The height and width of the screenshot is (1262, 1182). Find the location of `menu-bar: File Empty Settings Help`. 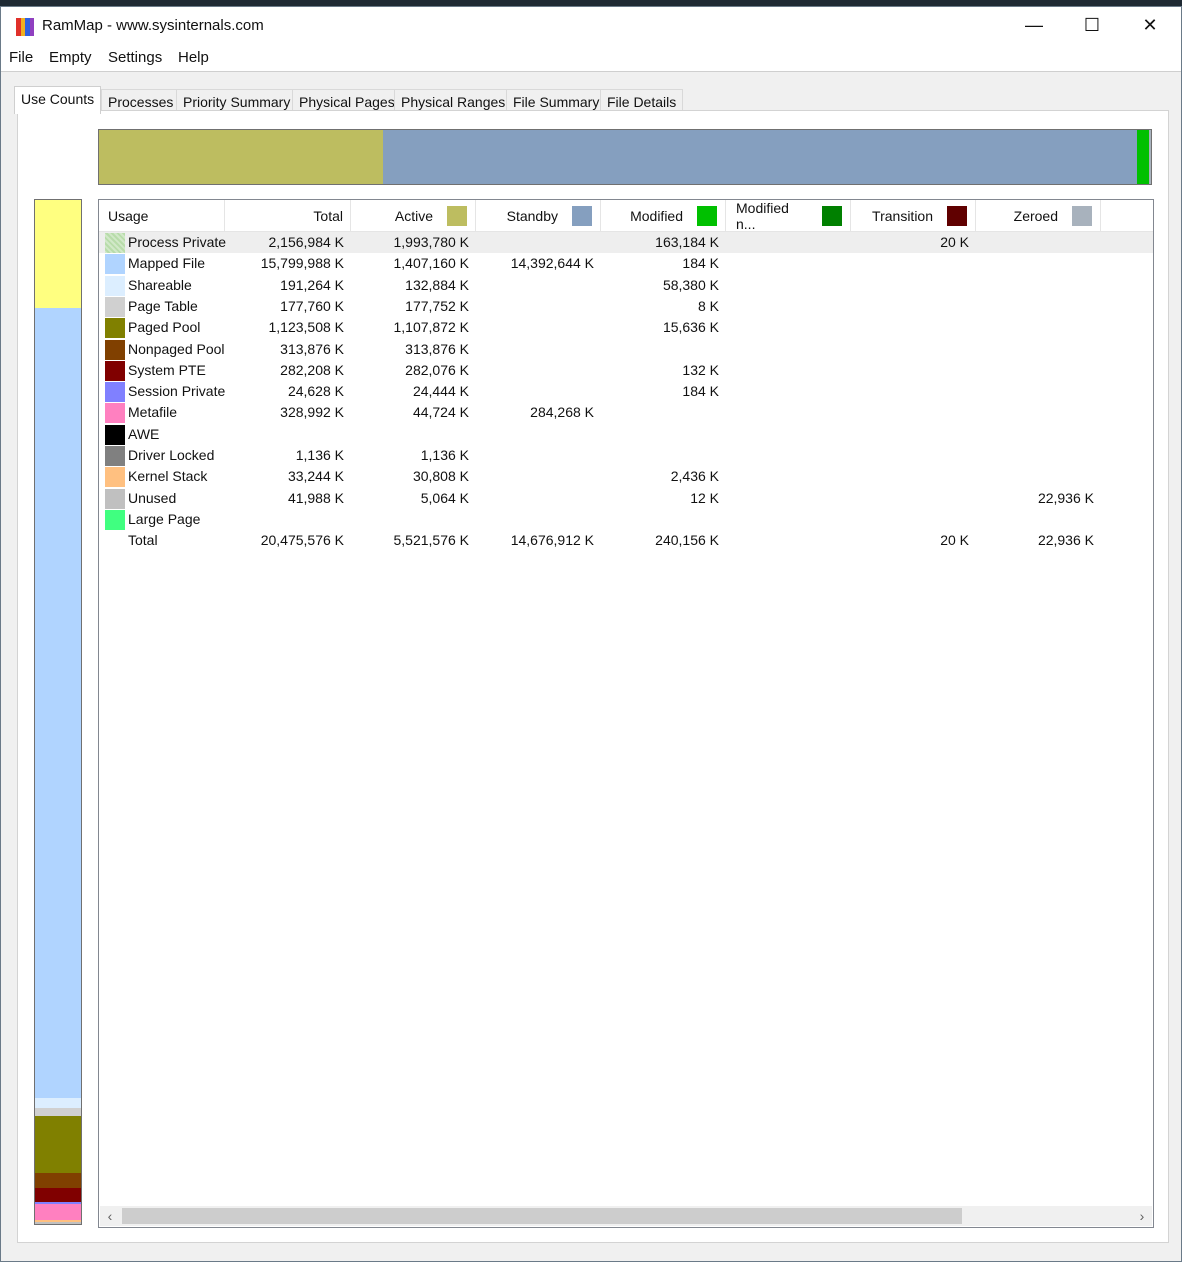

menu-bar: File Empty Settings Help is located at coordinates (591, 57).